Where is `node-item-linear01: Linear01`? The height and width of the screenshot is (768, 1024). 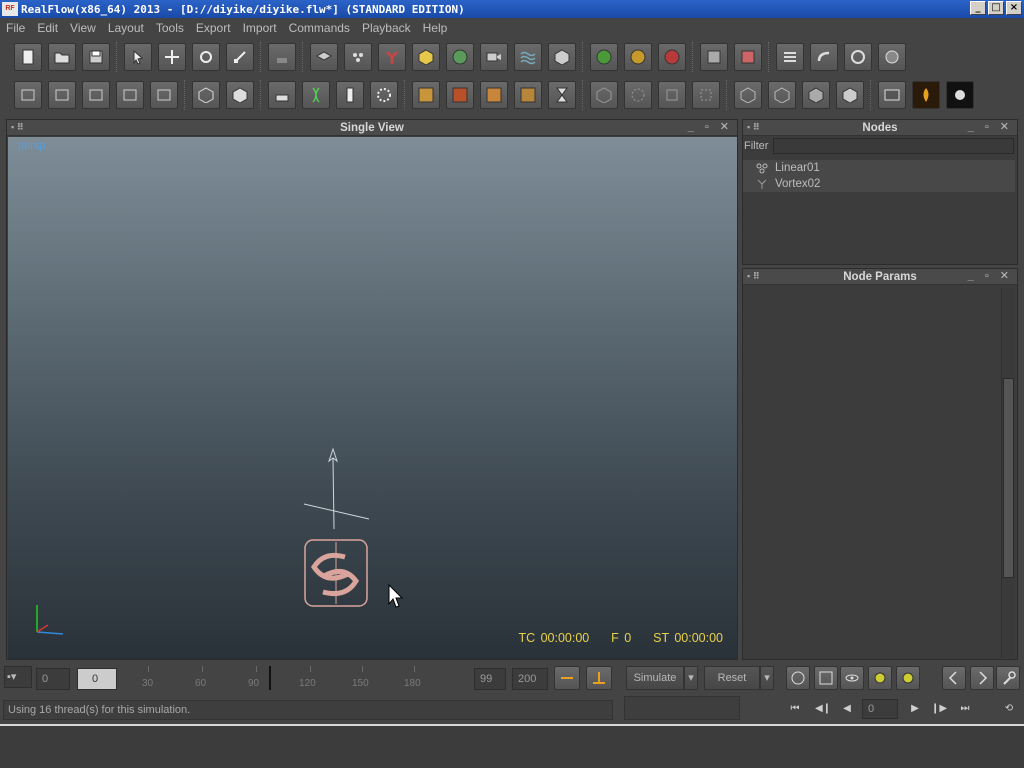
node-item-linear01: Linear01 is located at coordinates (879, 168).